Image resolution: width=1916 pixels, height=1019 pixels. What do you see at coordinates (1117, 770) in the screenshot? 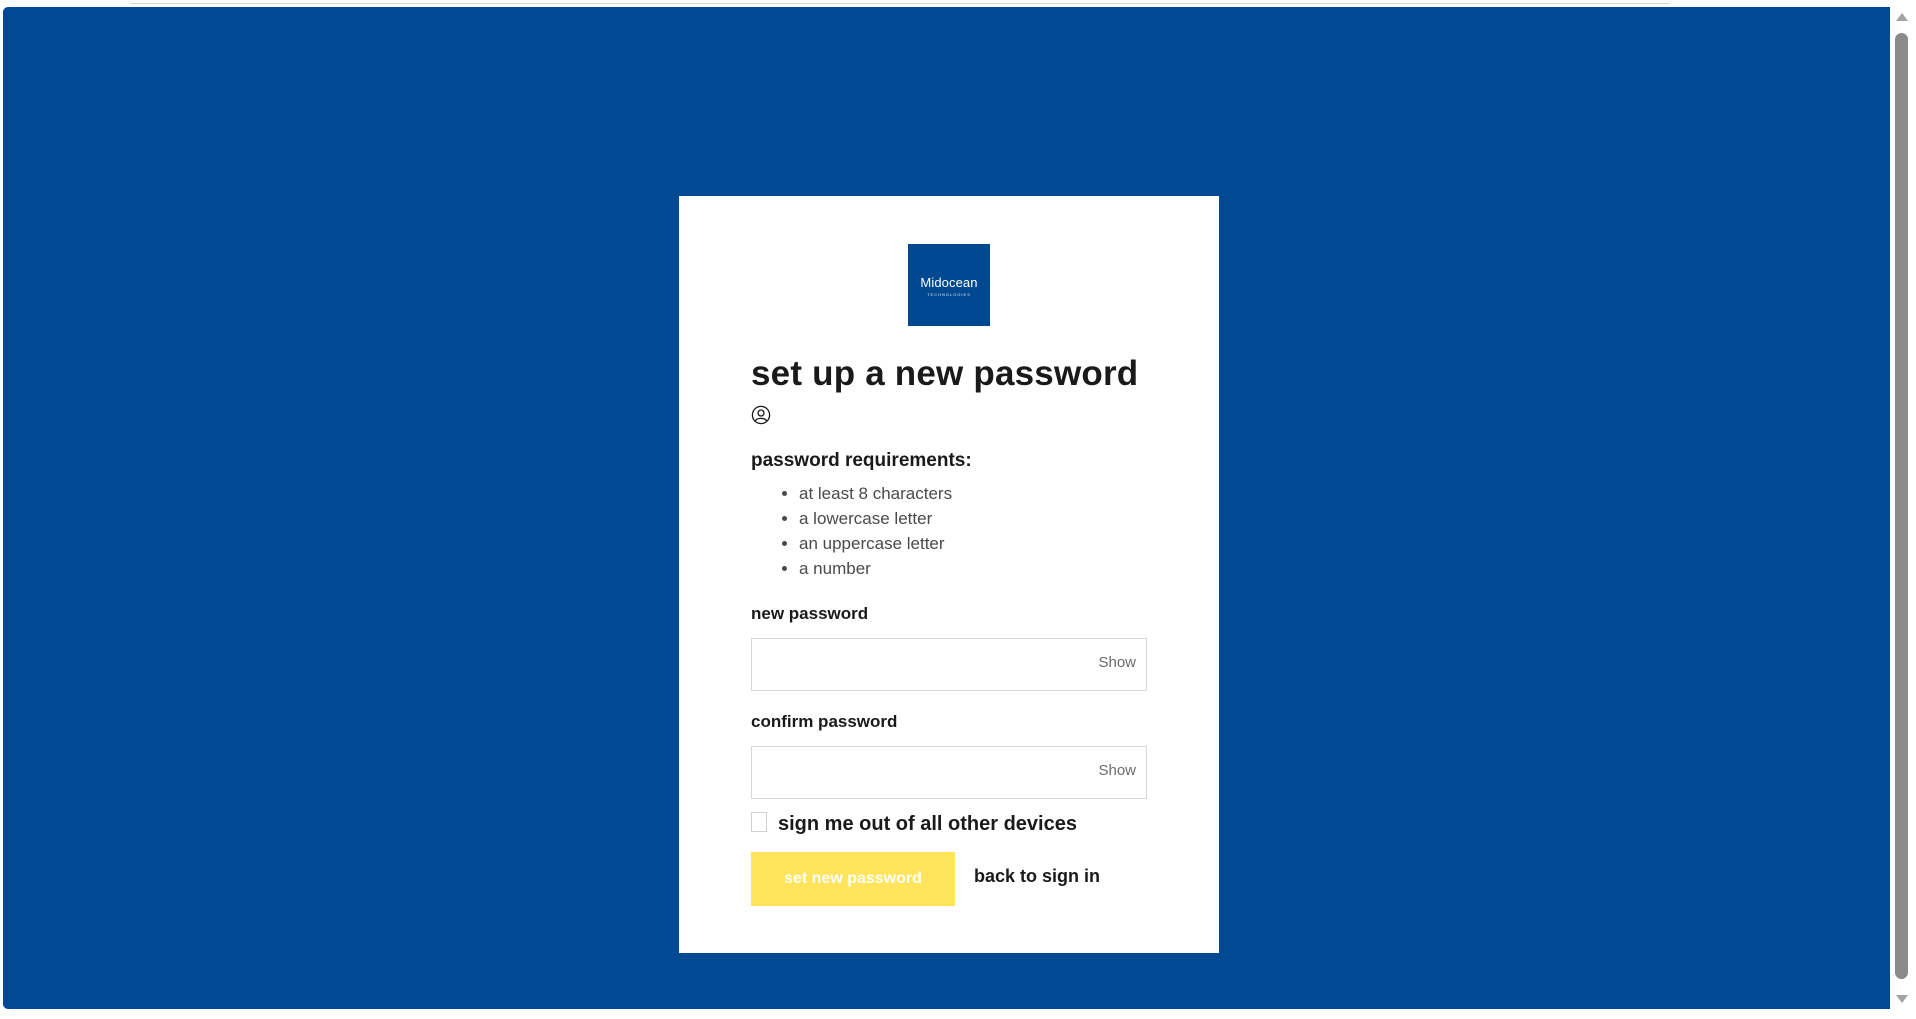
I see `confirm-password-show-toggle: Show` at bounding box center [1117, 770].